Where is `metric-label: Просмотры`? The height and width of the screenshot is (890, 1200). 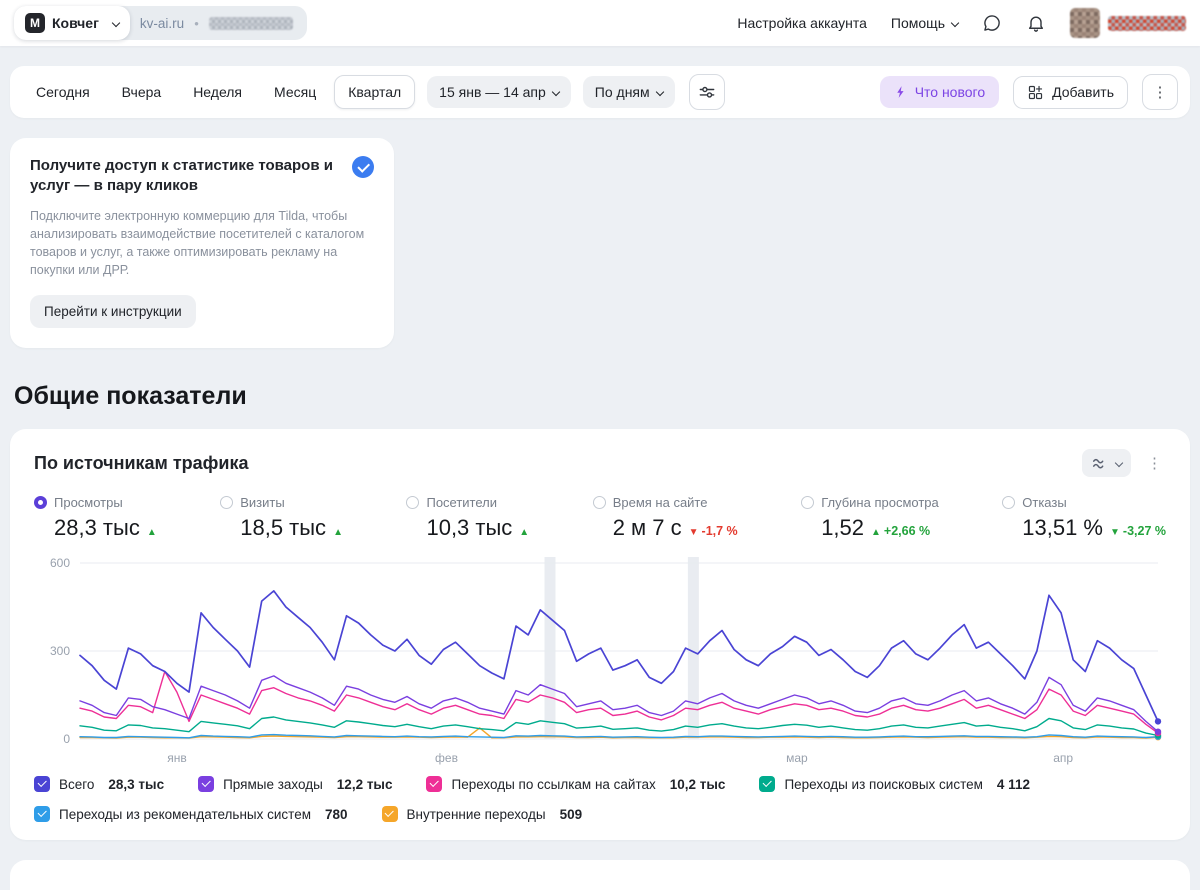
metric-label: Просмотры is located at coordinates (88, 502).